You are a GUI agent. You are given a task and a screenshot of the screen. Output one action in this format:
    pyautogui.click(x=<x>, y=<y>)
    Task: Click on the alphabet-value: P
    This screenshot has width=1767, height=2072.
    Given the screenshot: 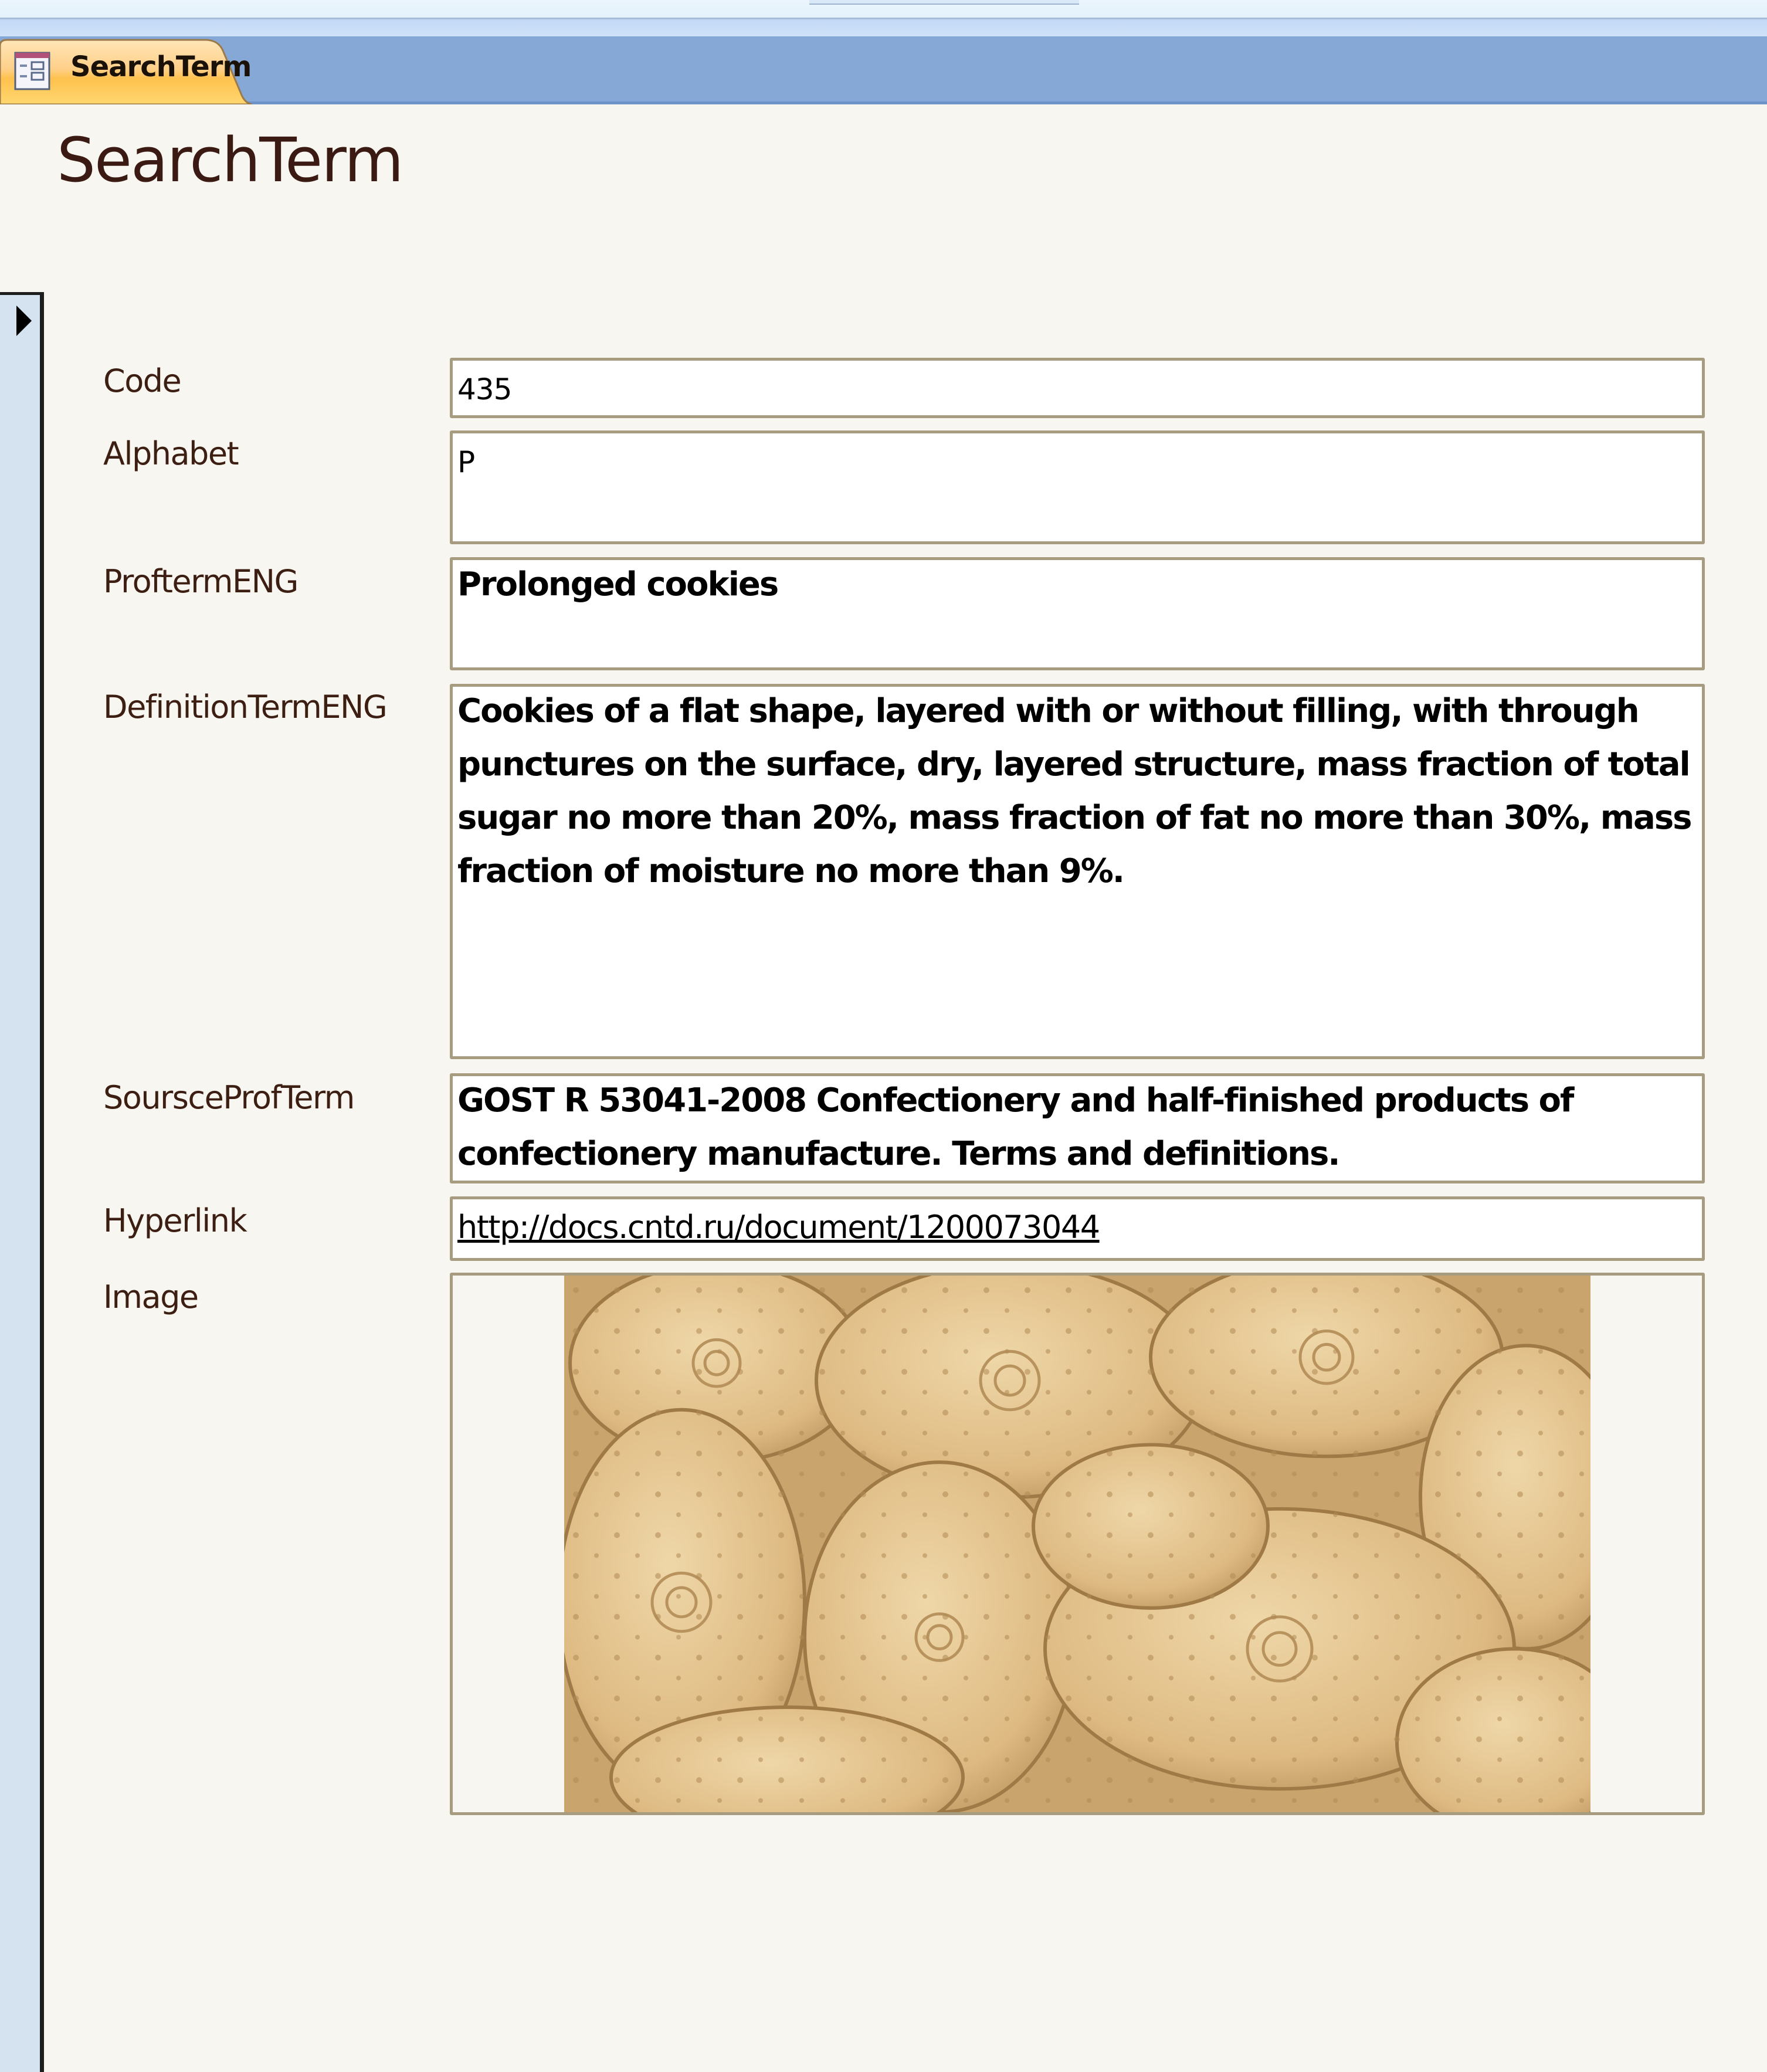 What is the action you would take?
    pyautogui.click(x=466, y=462)
    